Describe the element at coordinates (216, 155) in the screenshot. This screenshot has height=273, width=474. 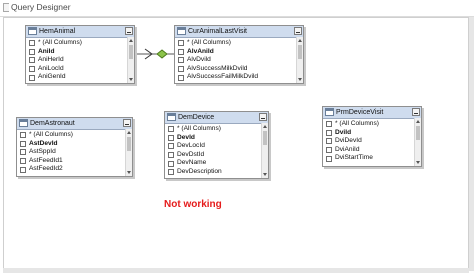
I see `column-row: DevDstId` at that location.